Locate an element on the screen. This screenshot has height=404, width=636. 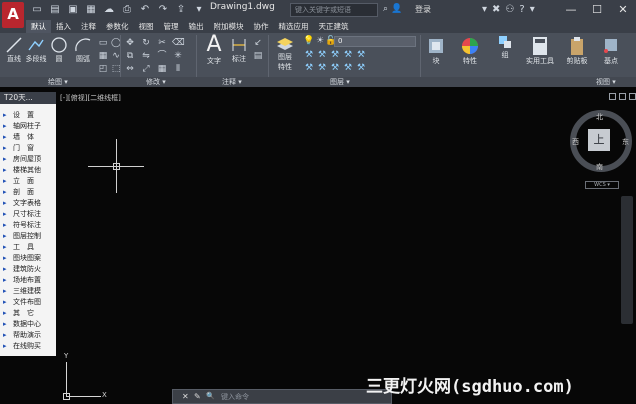
table-icon: ▤ is located at coordinates (258, 56).